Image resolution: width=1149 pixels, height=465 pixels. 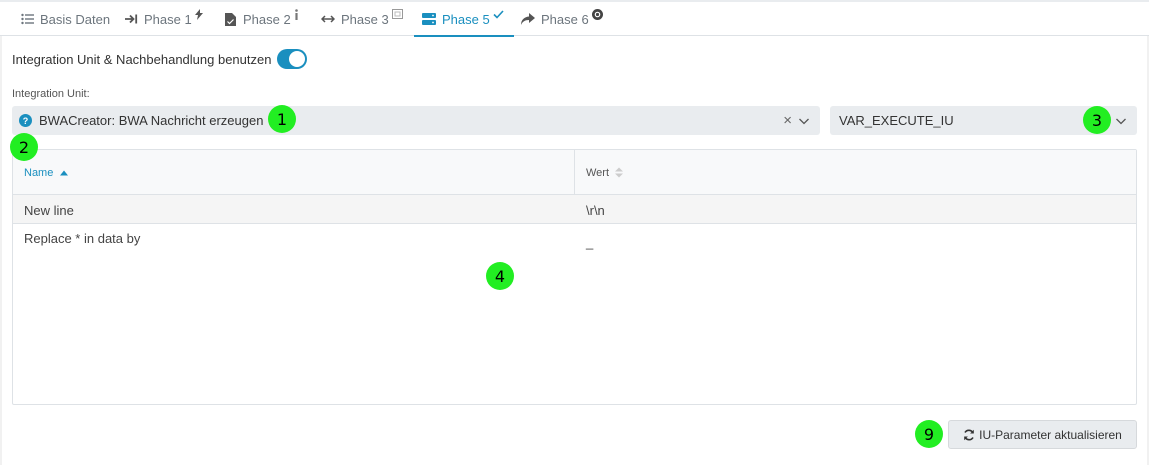 What do you see at coordinates (619, 172) in the screenshot?
I see `sort-icon` at bounding box center [619, 172].